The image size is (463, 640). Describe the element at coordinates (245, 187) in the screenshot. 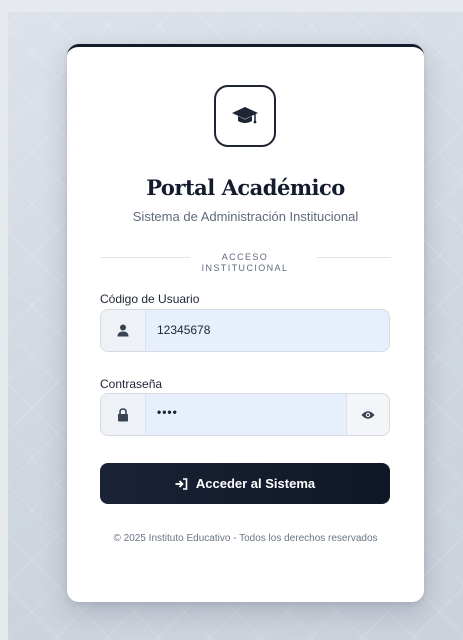

I see `page-title: Portal Académico` at that location.